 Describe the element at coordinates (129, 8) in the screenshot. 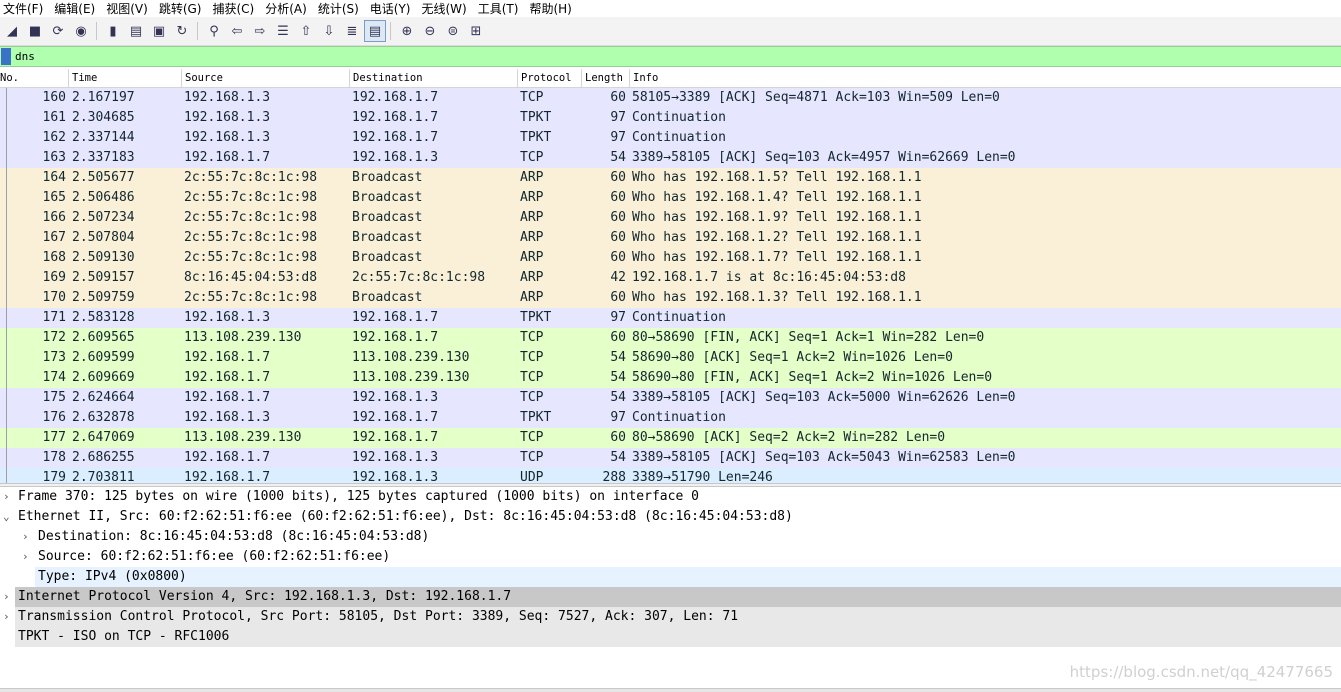

I see `menu-item-2: 视图(V)` at that location.